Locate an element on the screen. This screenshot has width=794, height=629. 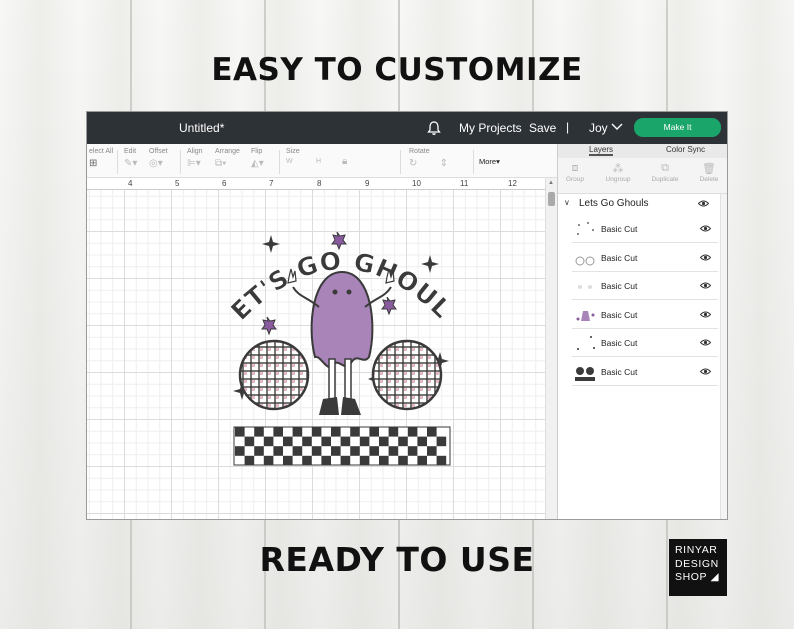
tab-layers: Layers is located at coordinates (601, 150).